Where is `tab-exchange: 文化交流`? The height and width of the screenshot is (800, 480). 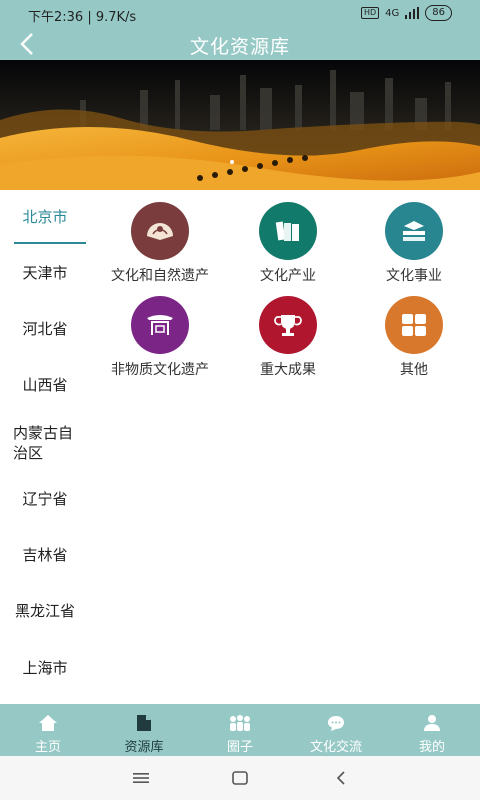 tab-exchange: 文化交流 is located at coordinates (336, 730).